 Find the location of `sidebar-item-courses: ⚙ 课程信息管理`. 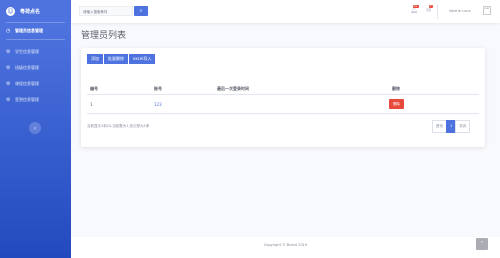

sidebar-item-courses: ⚙ 课程信息管理 is located at coordinates (35, 84).